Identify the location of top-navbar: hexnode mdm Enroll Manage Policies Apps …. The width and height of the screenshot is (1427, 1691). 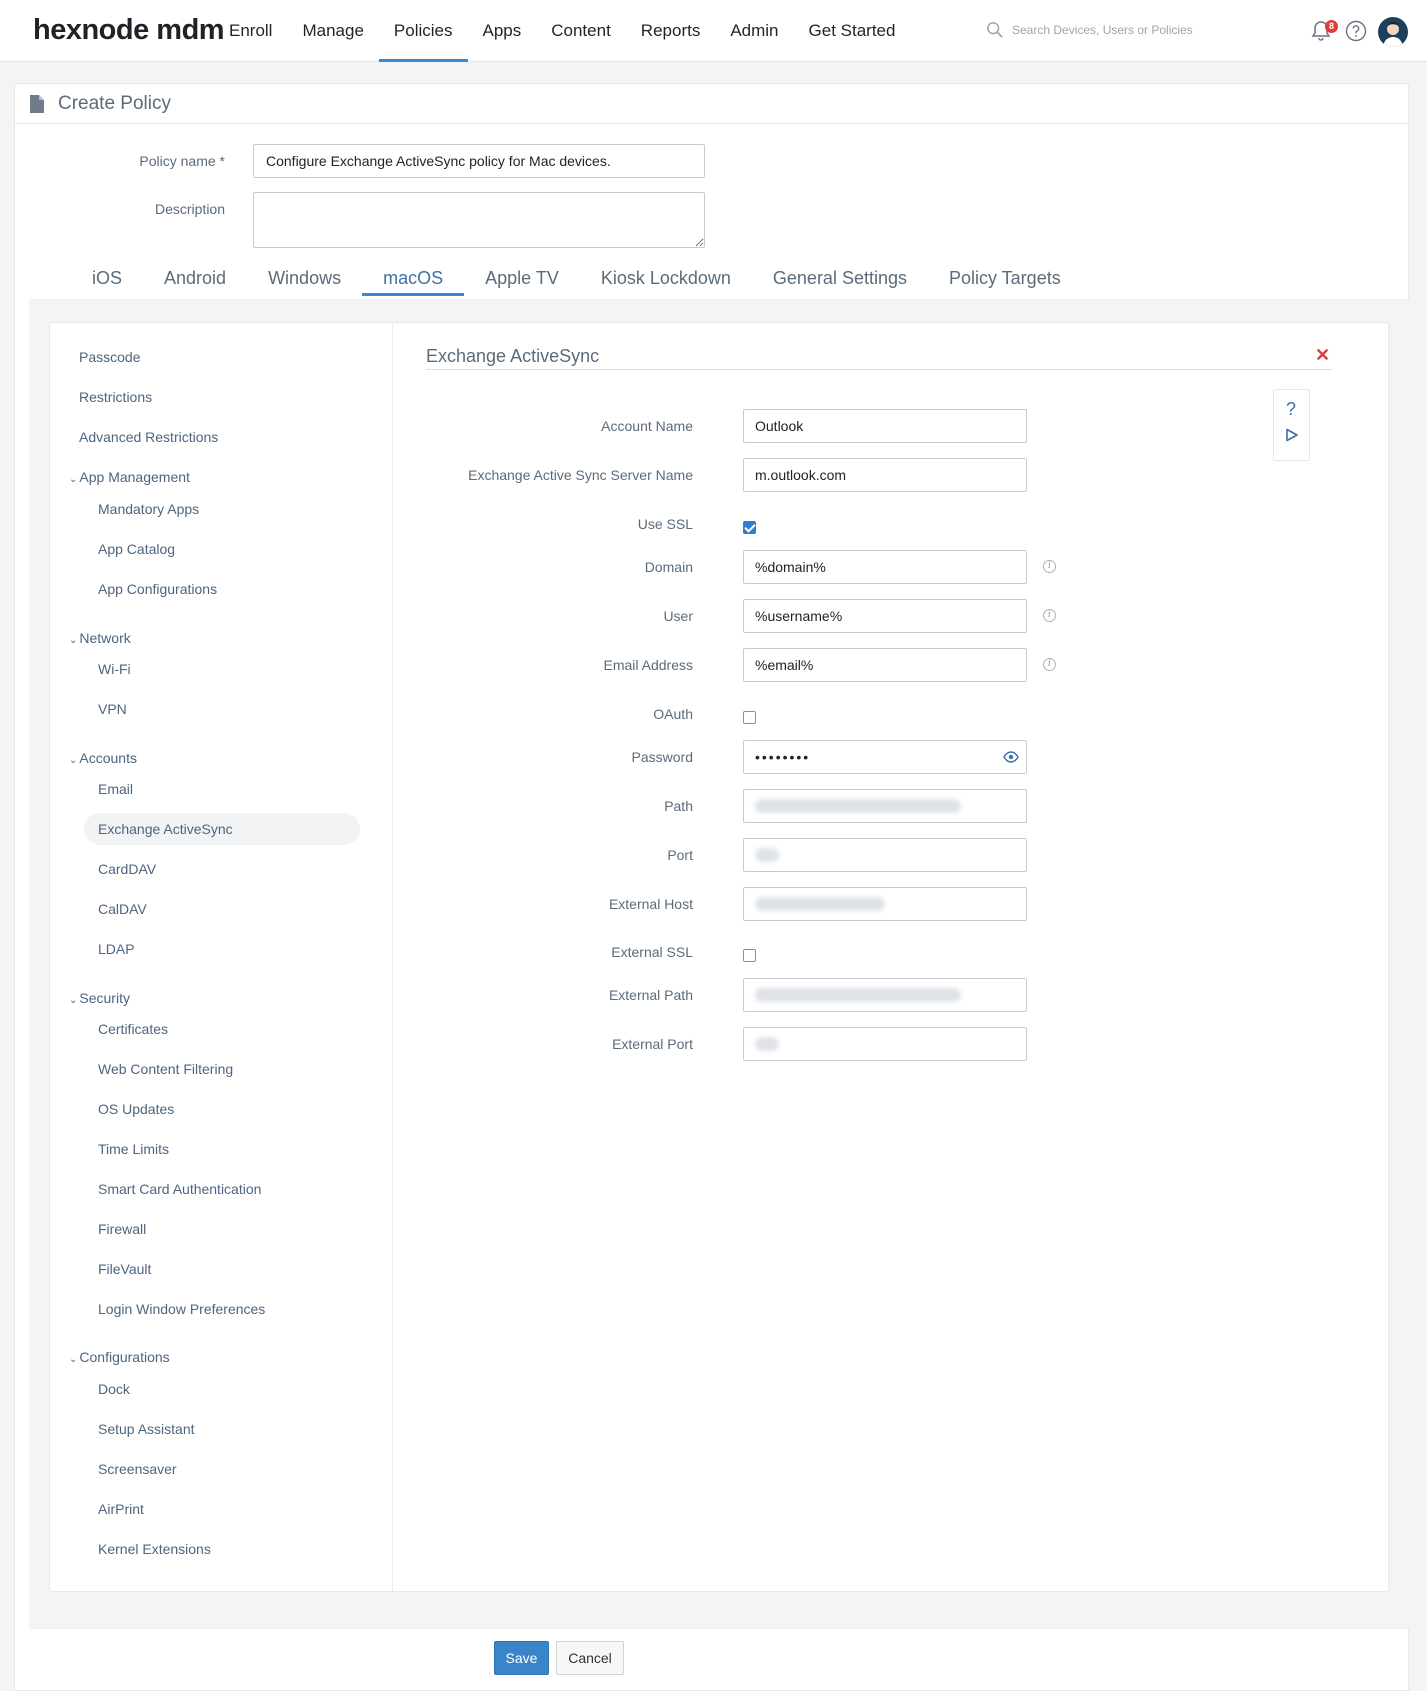
(713, 31).